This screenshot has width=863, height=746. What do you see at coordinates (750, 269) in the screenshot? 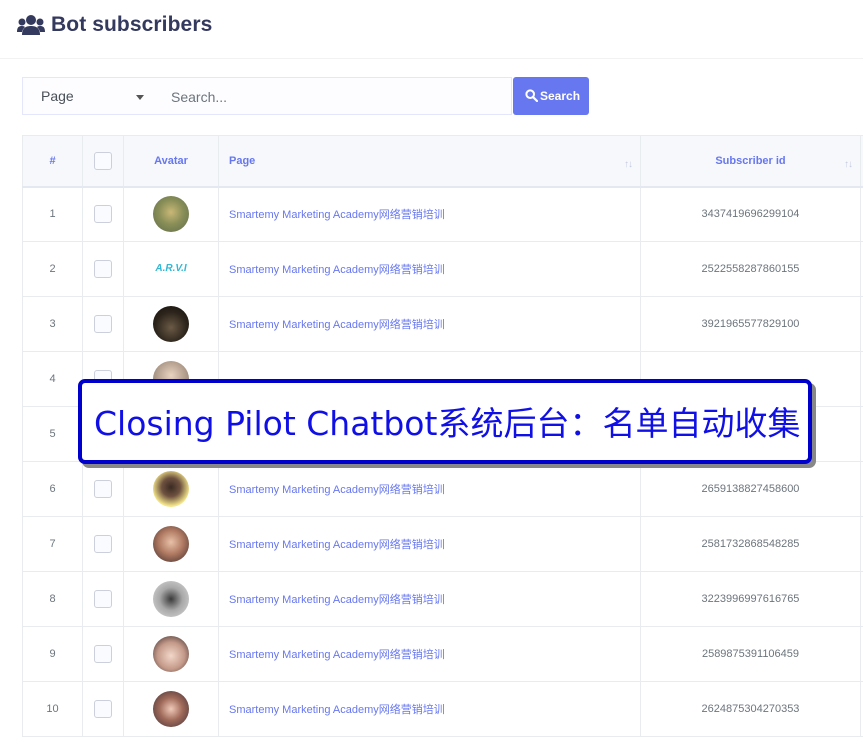
I see `subscriber-id: 2522558287860155` at bounding box center [750, 269].